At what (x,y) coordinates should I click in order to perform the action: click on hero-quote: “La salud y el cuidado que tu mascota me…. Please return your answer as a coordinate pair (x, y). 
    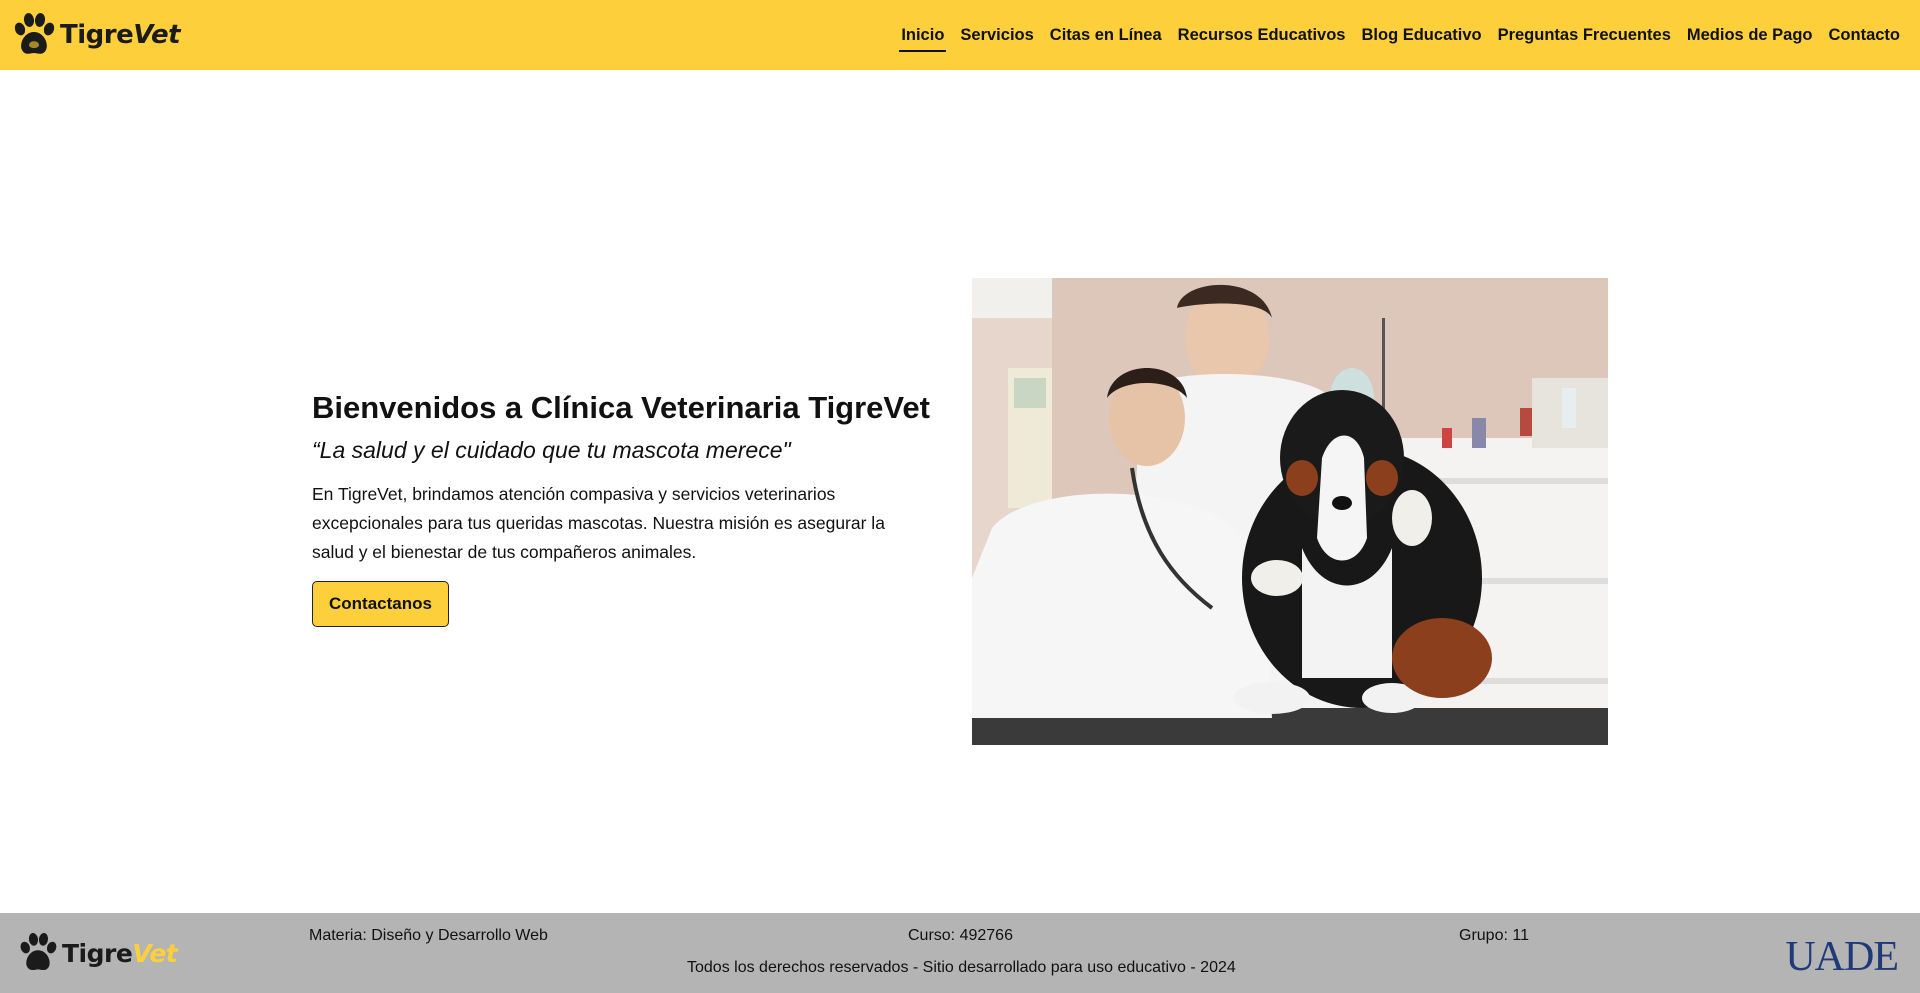
    Looking at the image, I should click on (551, 450).